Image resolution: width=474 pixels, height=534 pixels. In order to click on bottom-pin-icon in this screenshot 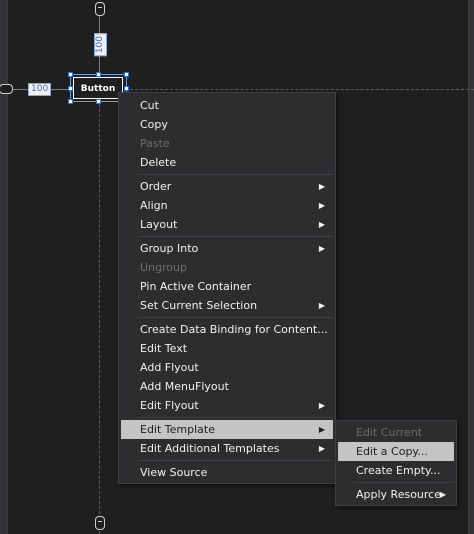, I will do `click(100, 523)`.